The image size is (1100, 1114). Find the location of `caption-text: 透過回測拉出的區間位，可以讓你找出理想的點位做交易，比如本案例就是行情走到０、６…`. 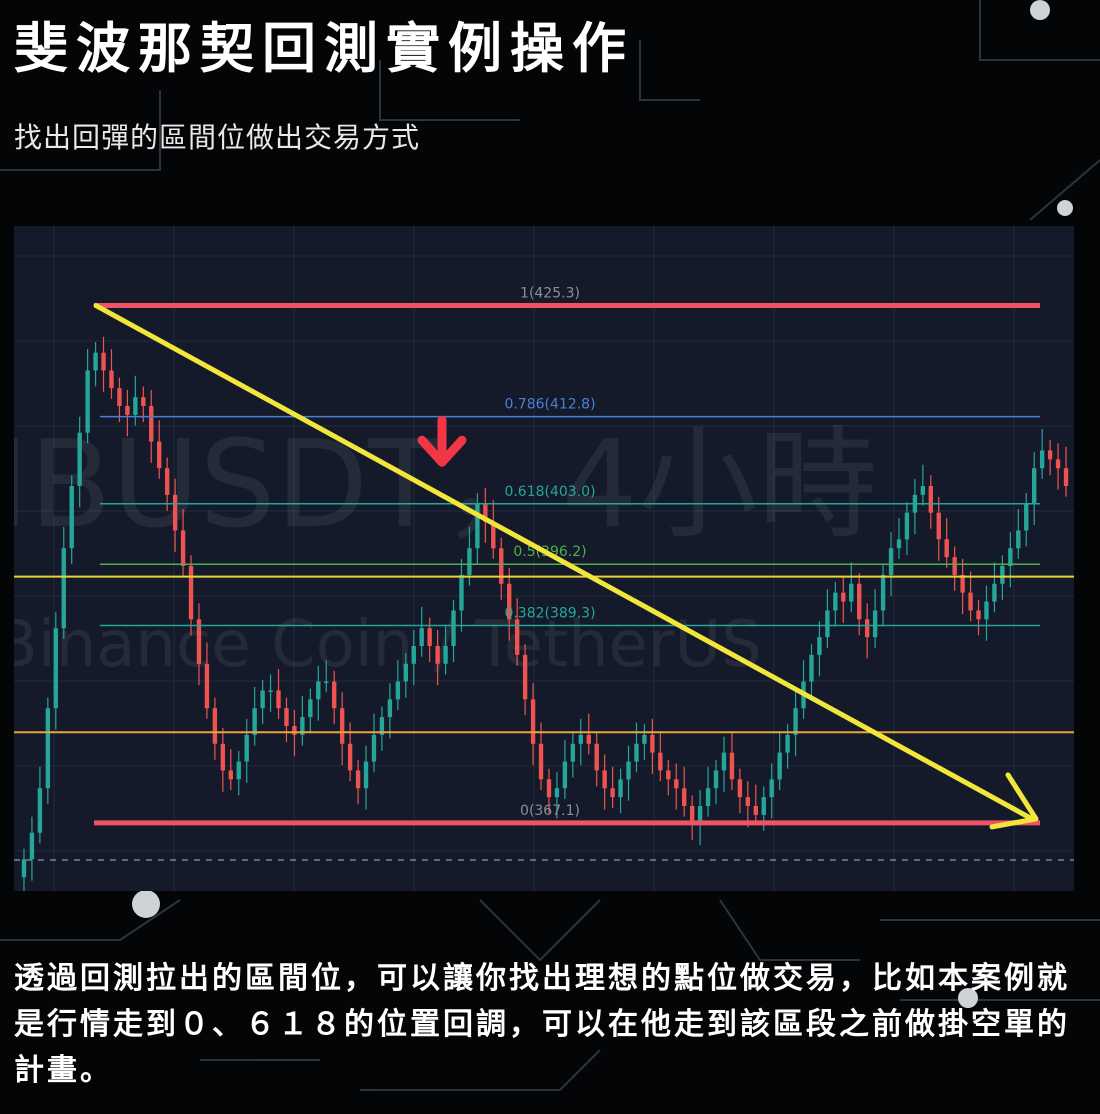

caption-text: 透過回測拉出的區間位，可以讓你找出理想的點位做交易，比如本案例就是行情走到０、６… is located at coordinates (542, 1024).